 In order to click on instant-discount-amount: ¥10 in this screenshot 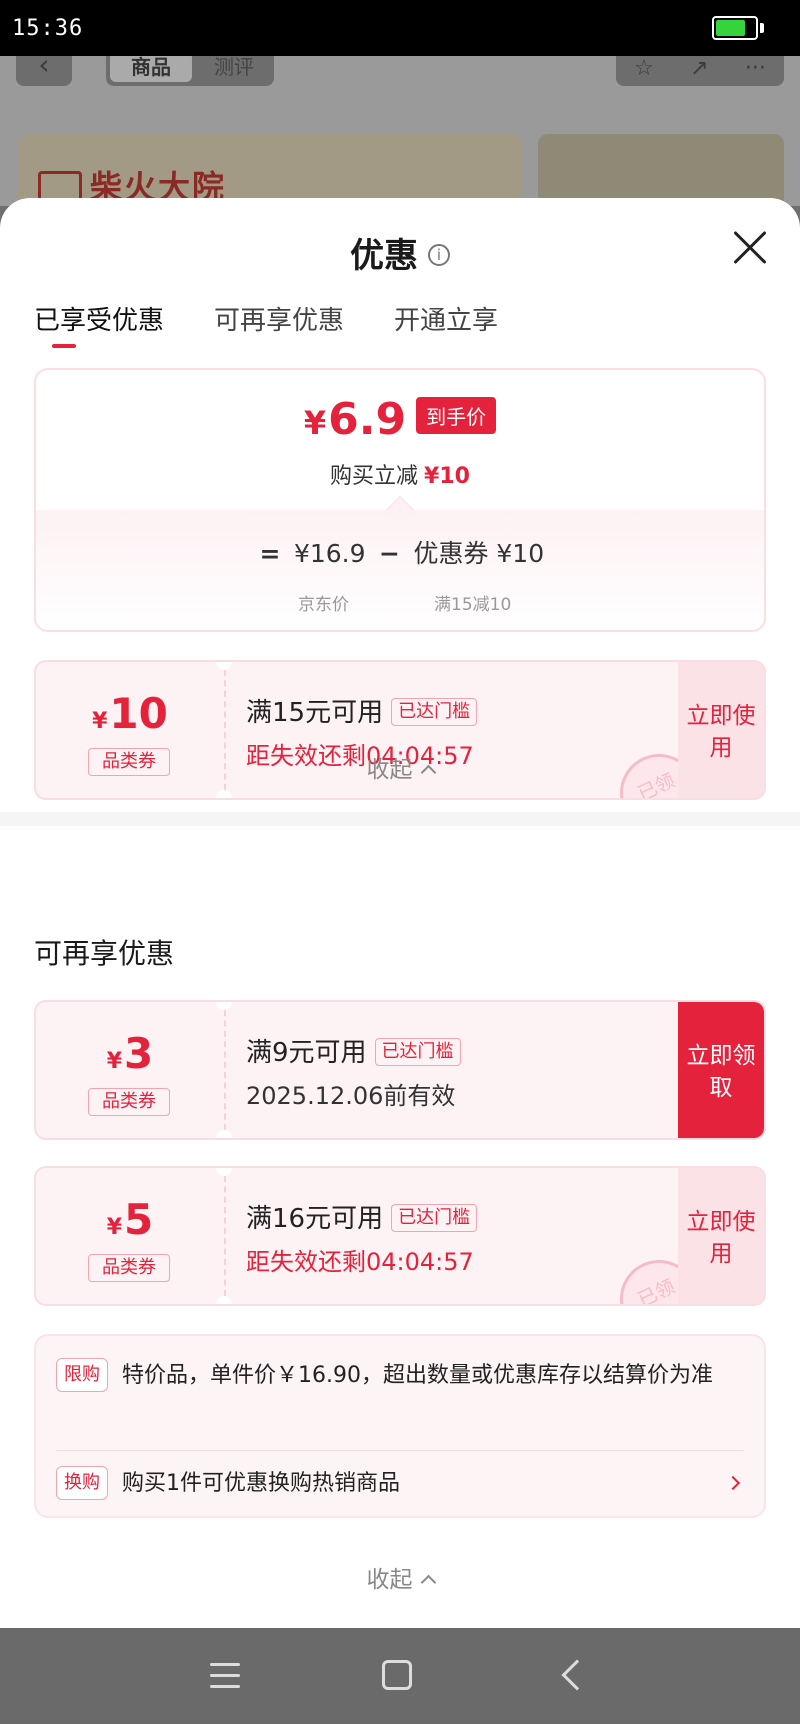, I will do `click(447, 476)`.